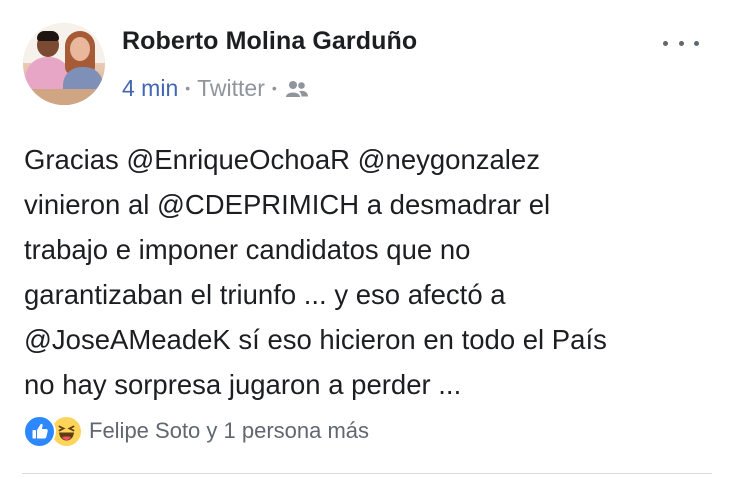 This screenshot has width=734, height=478. Describe the element at coordinates (269, 41) in the screenshot. I see `author-name: Roberto Molina Garduño` at that location.